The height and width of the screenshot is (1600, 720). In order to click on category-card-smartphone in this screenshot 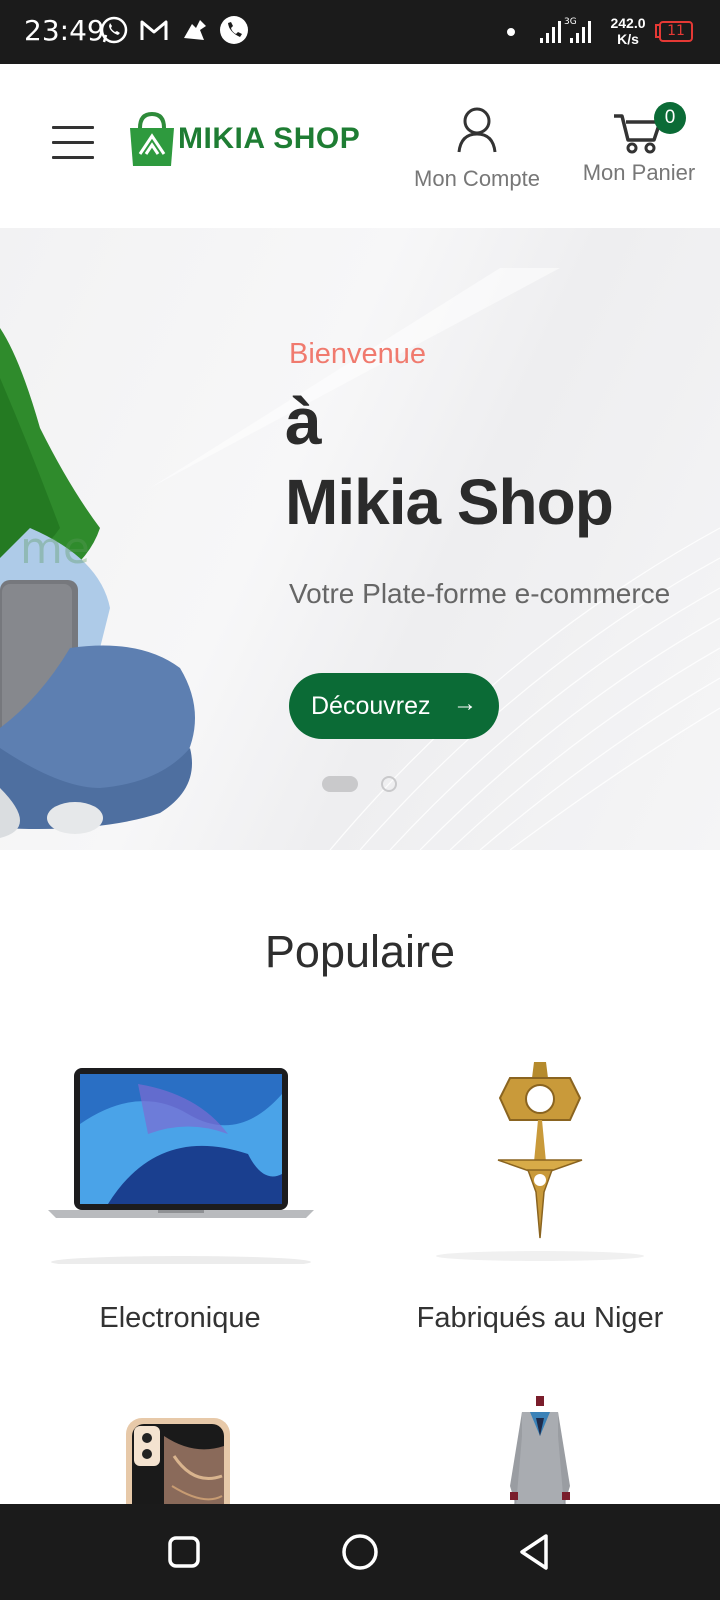, I will do `click(180, 1446)`.